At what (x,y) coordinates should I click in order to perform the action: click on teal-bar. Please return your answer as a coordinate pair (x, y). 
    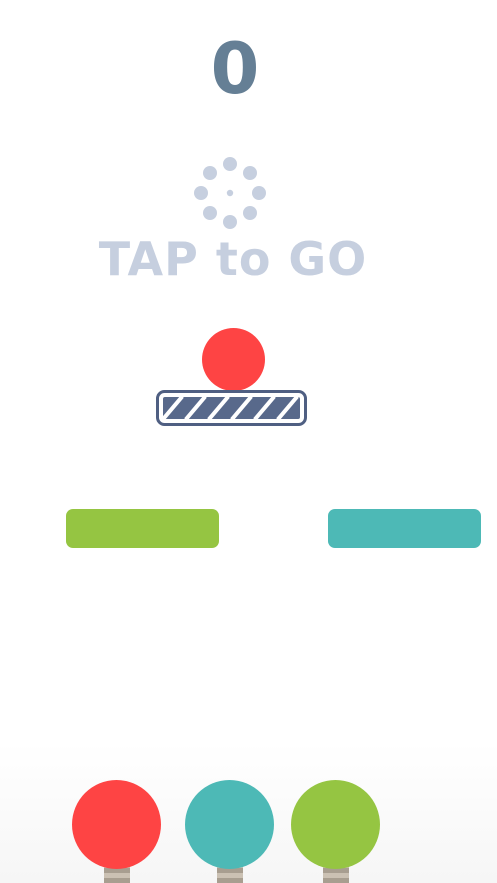
    Looking at the image, I should click on (404, 528).